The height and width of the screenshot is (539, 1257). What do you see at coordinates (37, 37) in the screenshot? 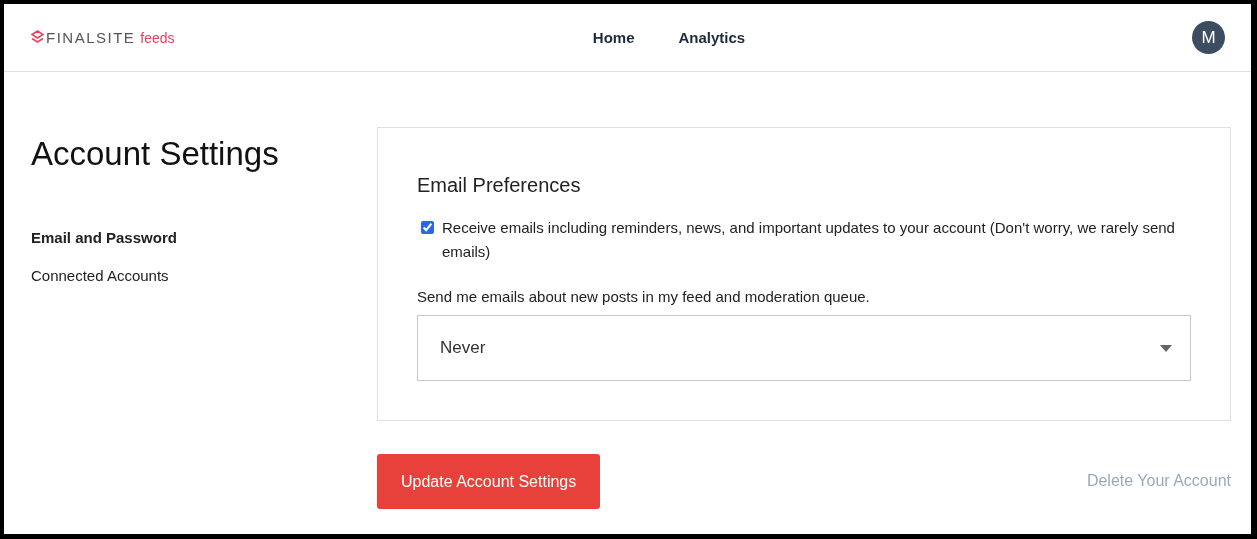
I see `logo-icon` at bounding box center [37, 37].